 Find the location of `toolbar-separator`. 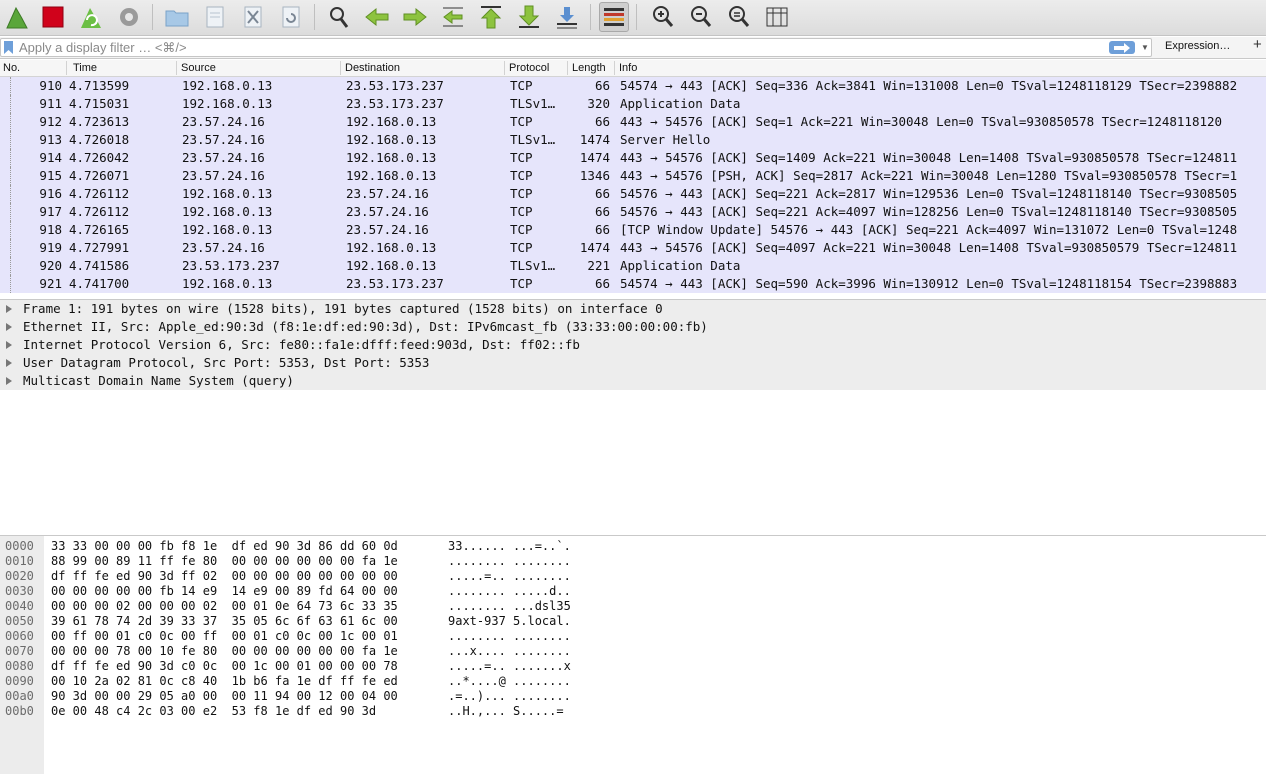

toolbar-separator is located at coordinates (590, 17).